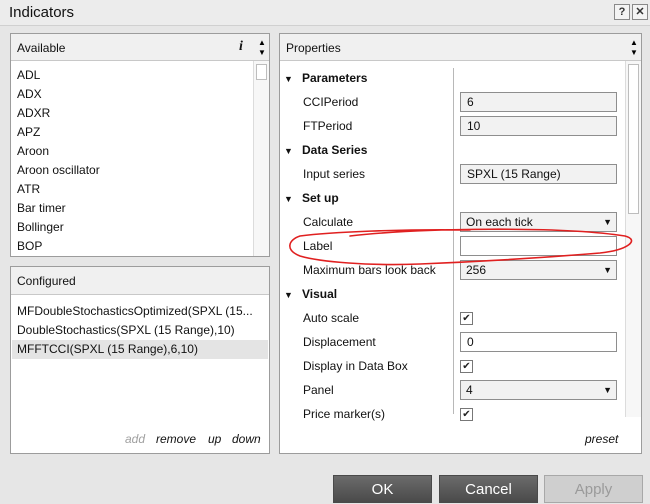  What do you see at coordinates (466, 366) in the screenshot?
I see `data-box-checkbox: ✔` at bounding box center [466, 366].